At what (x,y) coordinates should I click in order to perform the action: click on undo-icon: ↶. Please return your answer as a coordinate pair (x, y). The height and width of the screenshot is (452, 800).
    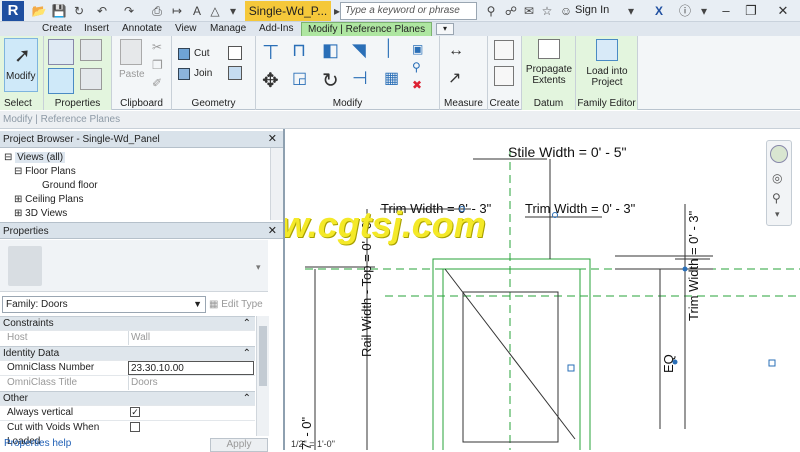
    Looking at the image, I should click on (102, 11).